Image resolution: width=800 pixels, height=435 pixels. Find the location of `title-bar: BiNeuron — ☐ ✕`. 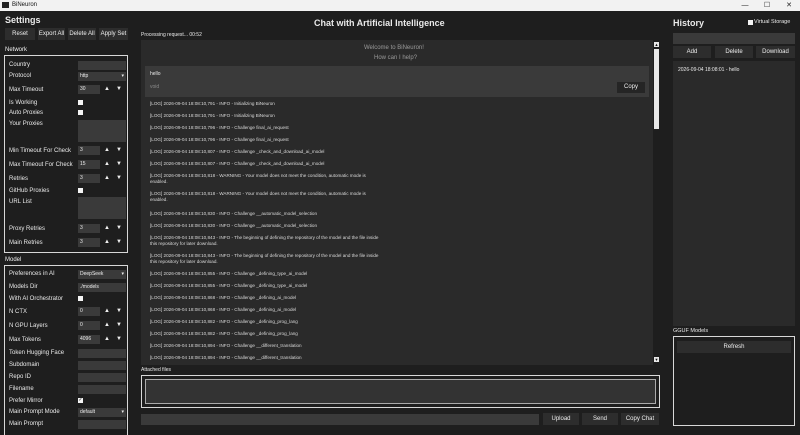

title-bar: BiNeuron — ☐ ✕ is located at coordinates (400, 5).